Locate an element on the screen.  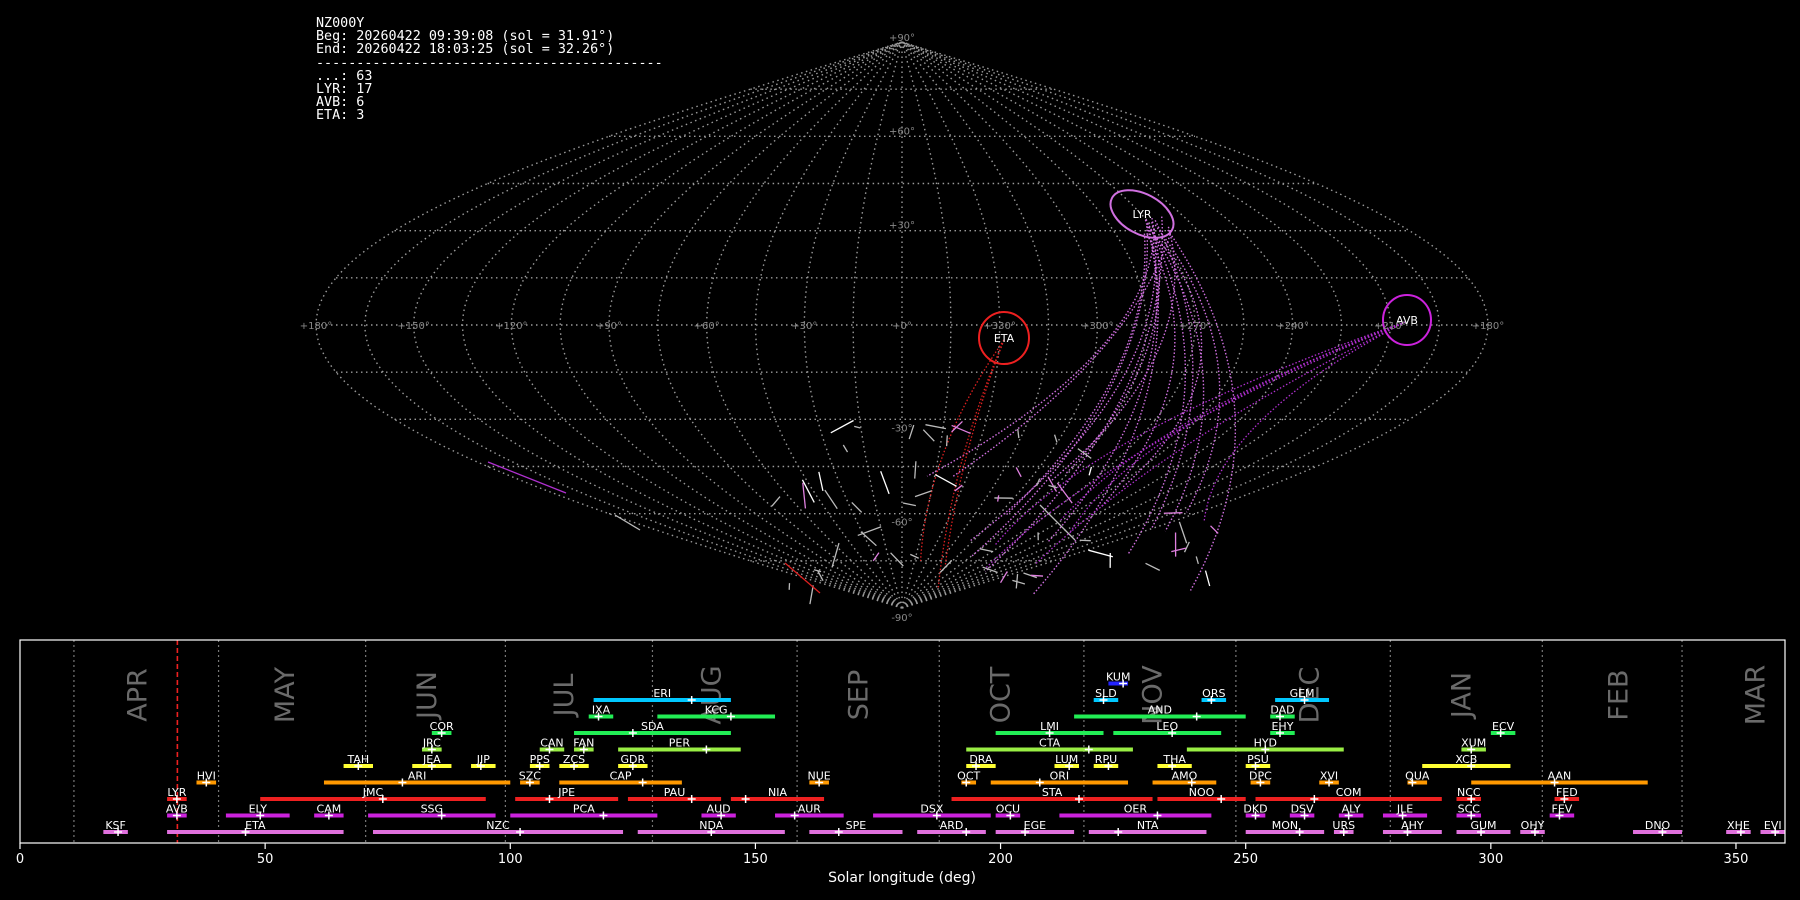
shower-amo: AMO is located at coordinates (1184, 778).